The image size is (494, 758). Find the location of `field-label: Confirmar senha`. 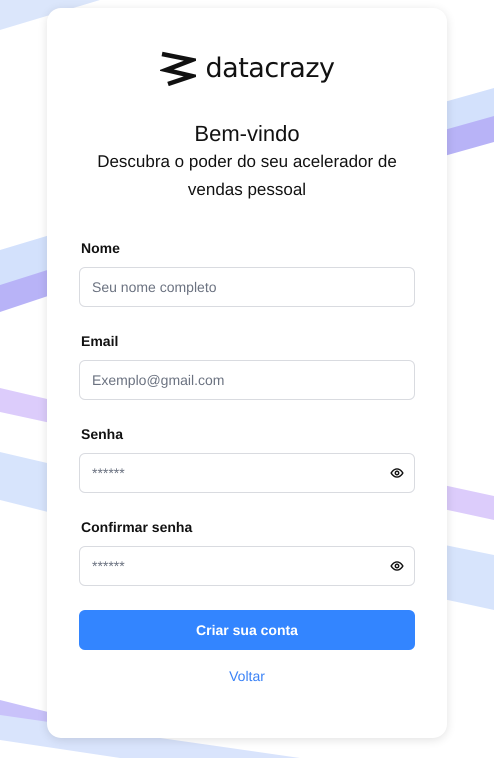

field-label: Confirmar senha is located at coordinates (137, 527).